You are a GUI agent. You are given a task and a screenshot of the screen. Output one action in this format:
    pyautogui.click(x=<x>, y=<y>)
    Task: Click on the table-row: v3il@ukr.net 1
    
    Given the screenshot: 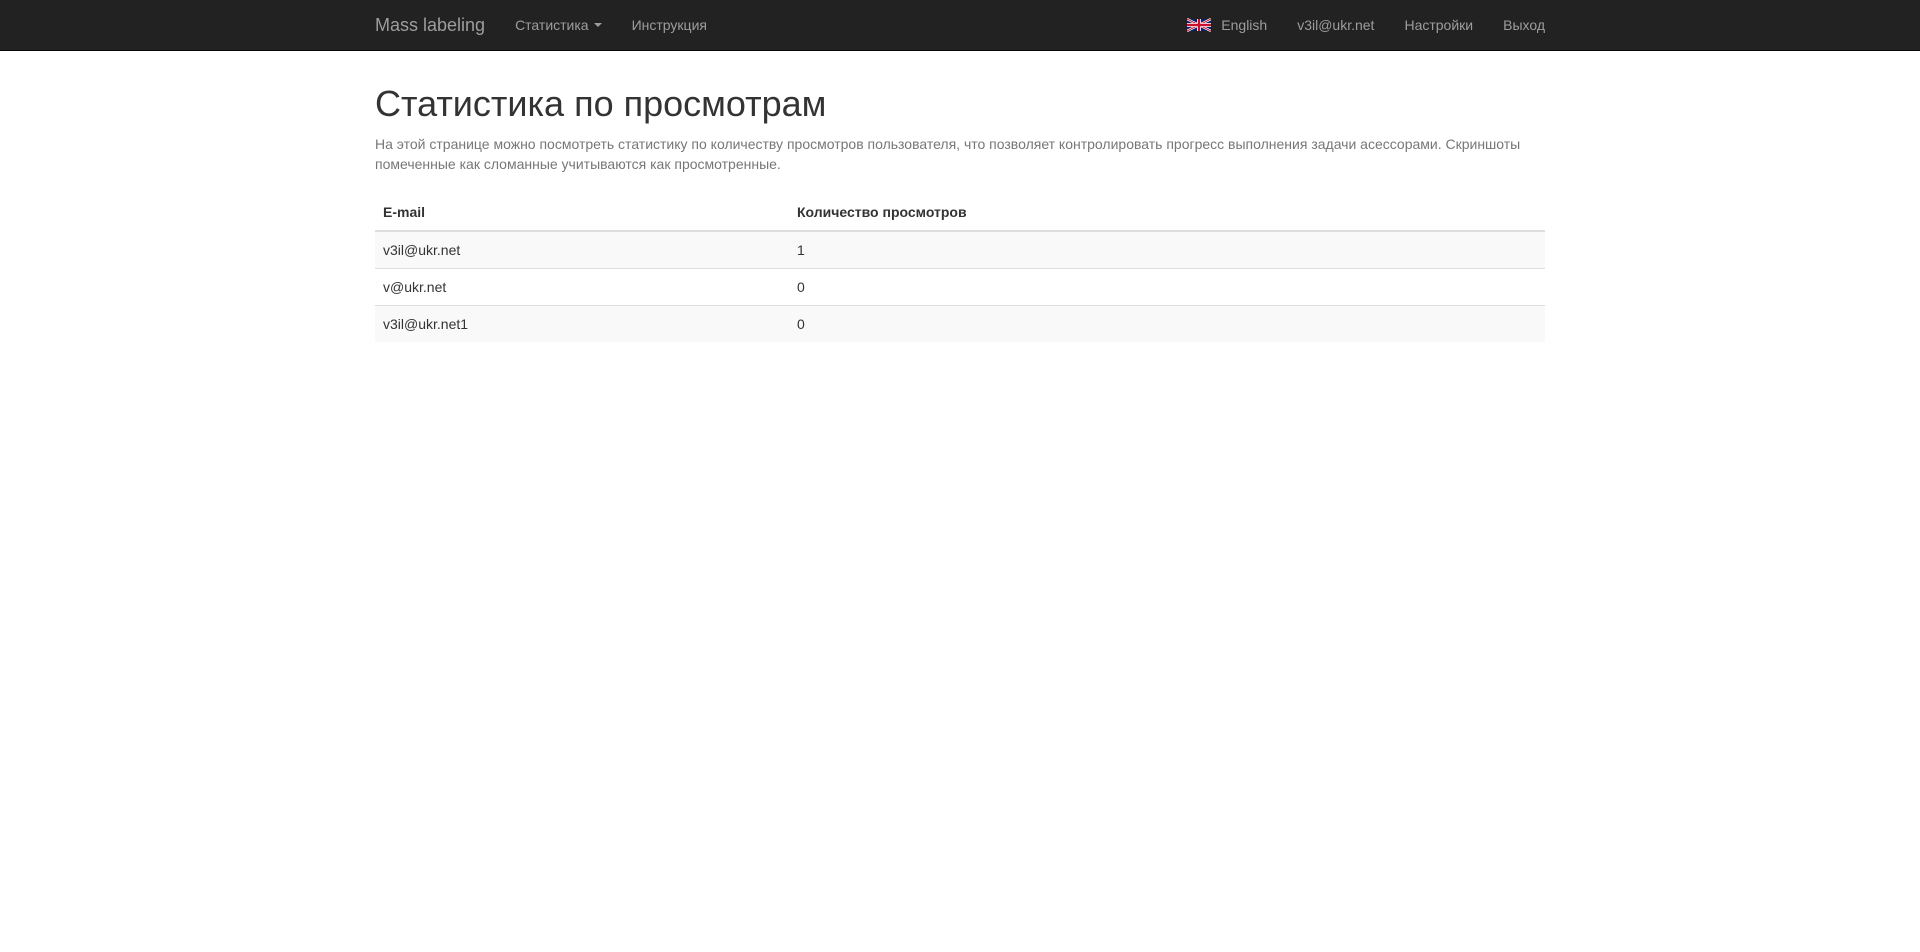 What is the action you would take?
    pyautogui.click(x=960, y=249)
    